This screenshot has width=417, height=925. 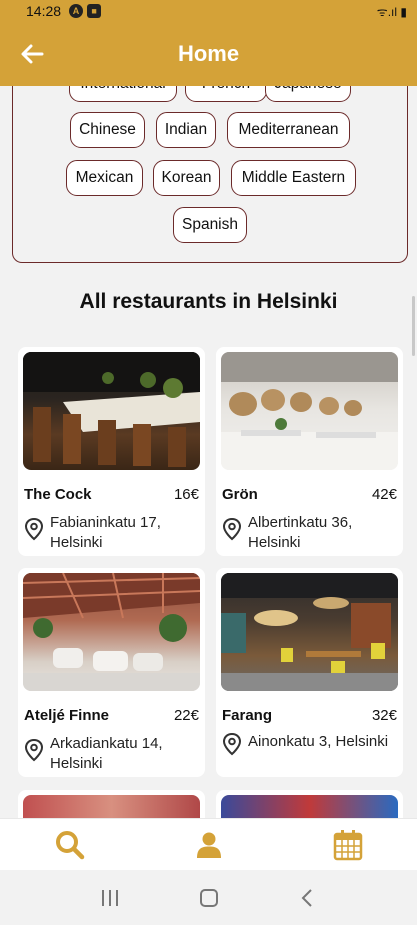 What do you see at coordinates (318, 741) in the screenshot?
I see `restaurant-address: Ainonkatu 3, Helsinki` at bounding box center [318, 741].